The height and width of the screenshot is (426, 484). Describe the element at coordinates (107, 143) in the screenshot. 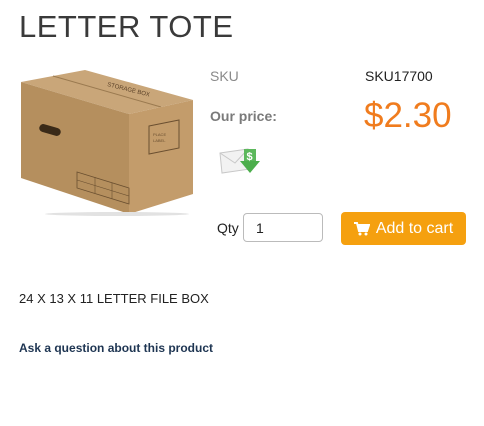

I see `product-image: PLACE LABEL STORAGE BOX` at that location.